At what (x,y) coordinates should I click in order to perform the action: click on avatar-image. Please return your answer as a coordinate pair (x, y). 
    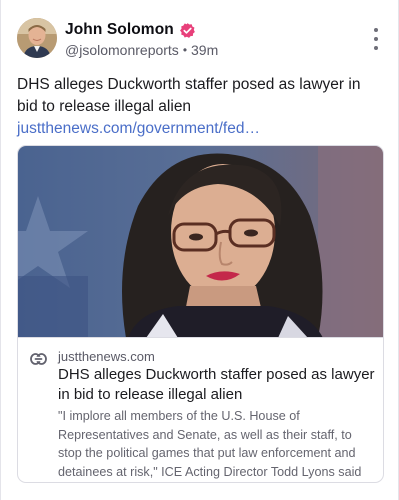
    Looking at the image, I should click on (37, 38).